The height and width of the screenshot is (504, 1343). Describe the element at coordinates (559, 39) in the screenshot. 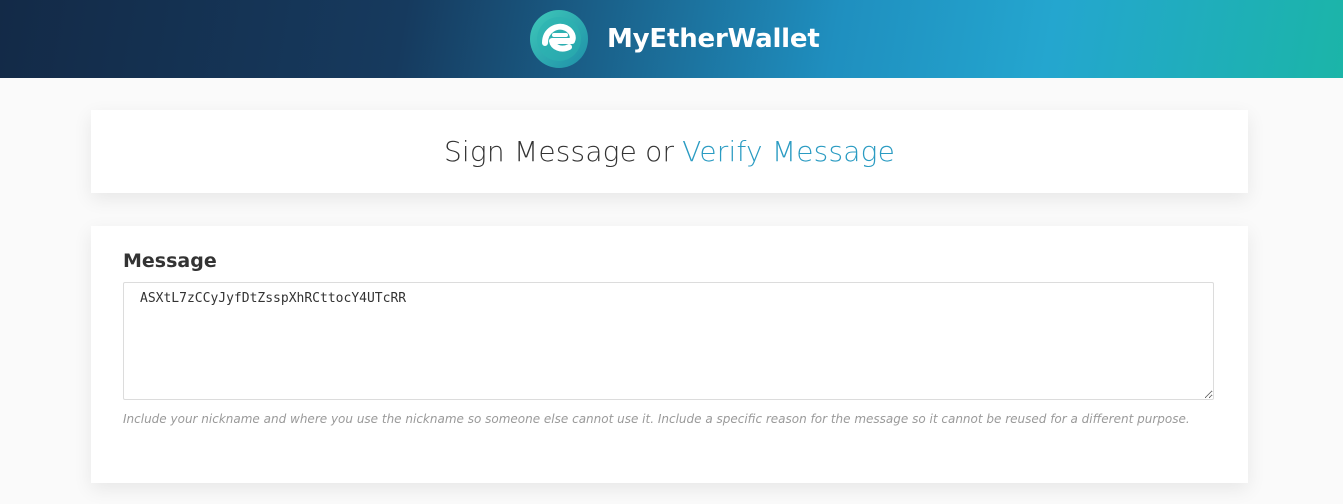

I see `myetherwallet-logo-icon` at that location.